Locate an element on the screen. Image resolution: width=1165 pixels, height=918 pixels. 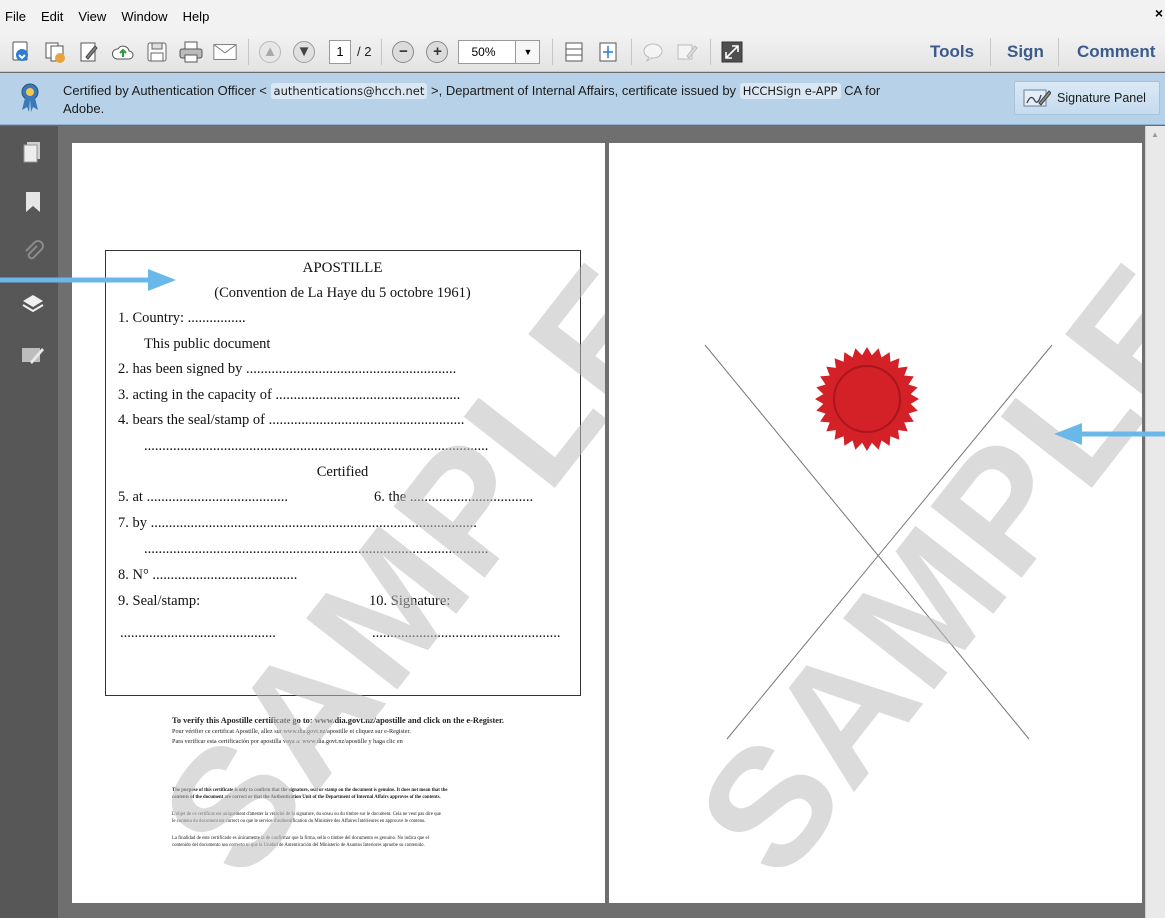
speech-bubble-icon is located at coordinates (653, 52).